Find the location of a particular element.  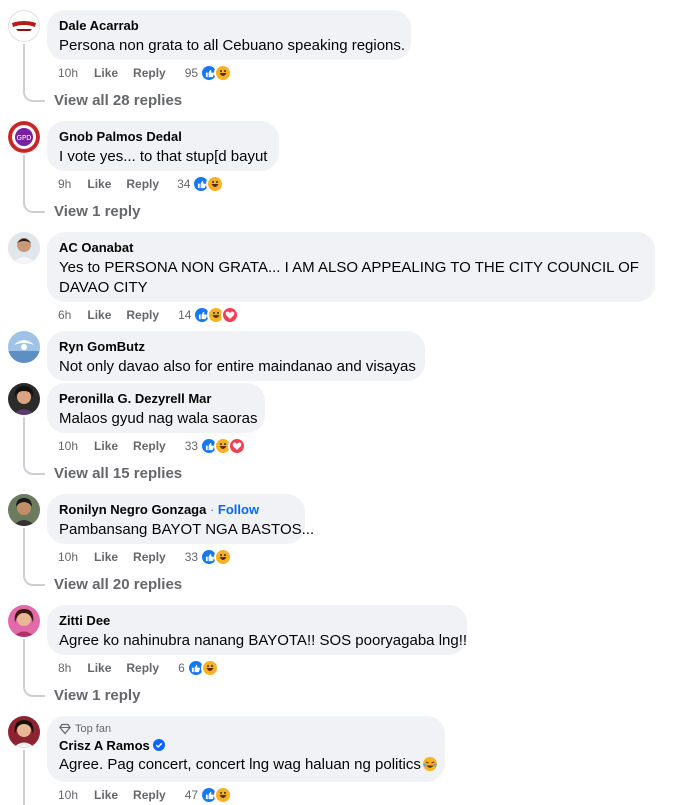

comment-author: Zitti Dee is located at coordinates (257, 621).